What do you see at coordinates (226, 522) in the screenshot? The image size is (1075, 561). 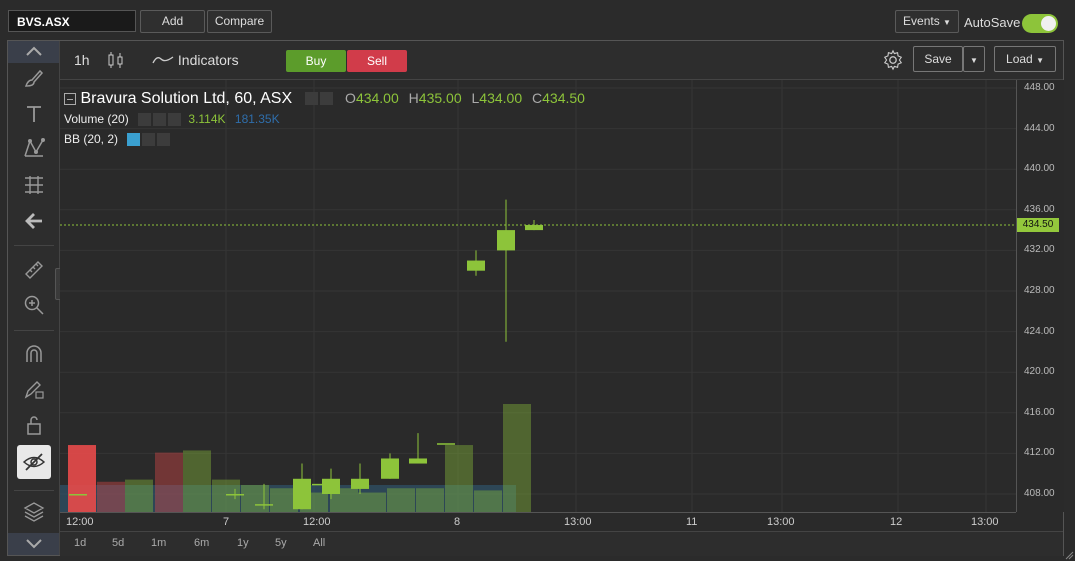 I see `time-tick-label: 7` at bounding box center [226, 522].